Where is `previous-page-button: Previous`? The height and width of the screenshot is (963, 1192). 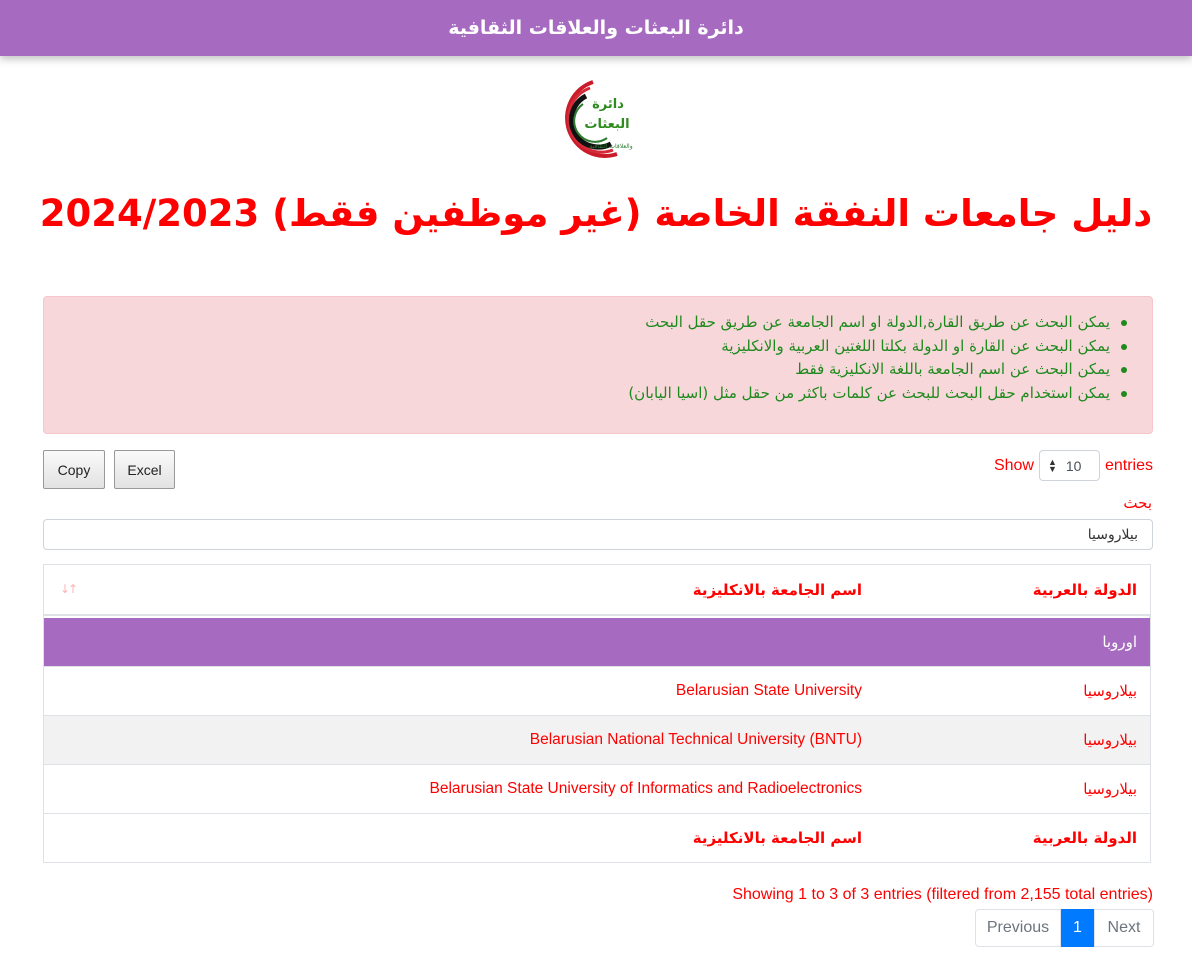 previous-page-button: Previous is located at coordinates (1018, 928).